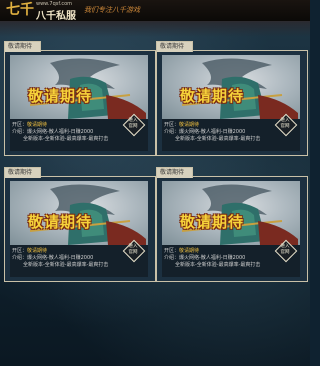 The width and height of the screenshot is (320, 366). What do you see at coordinates (20, 10) in the screenshot?
I see `site-logo: 七千` at bounding box center [20, 10].